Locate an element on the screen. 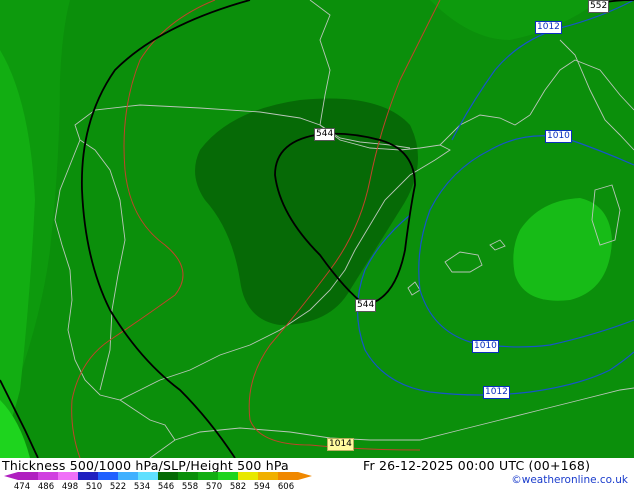 The image size is (634, 490). contour-label-544-bottom: 544 is located at coordinates (366, 305).